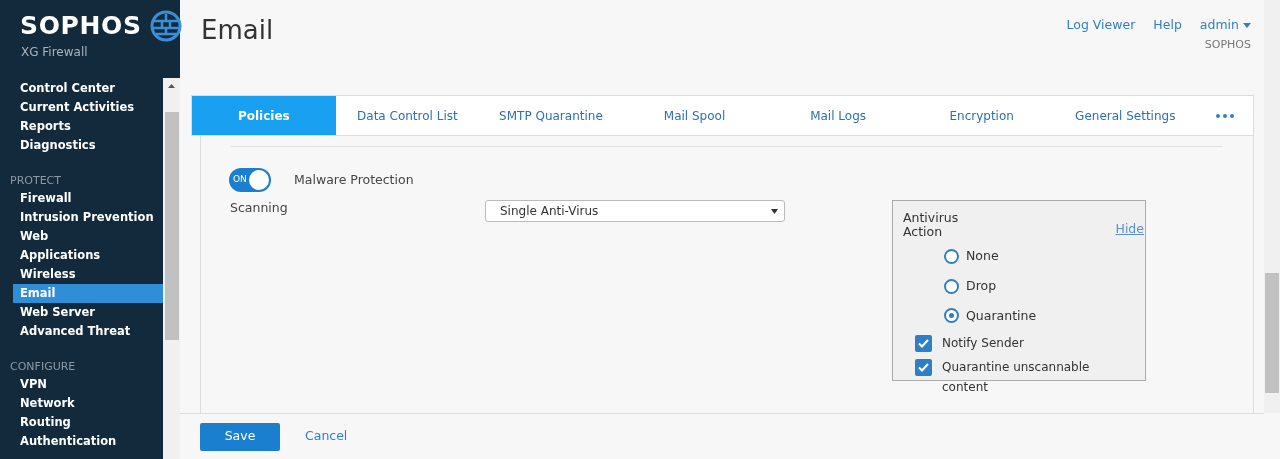  Describe the element at coordinates (88, 126) in the screenshot. I see `nav-item: Reports` at that location.